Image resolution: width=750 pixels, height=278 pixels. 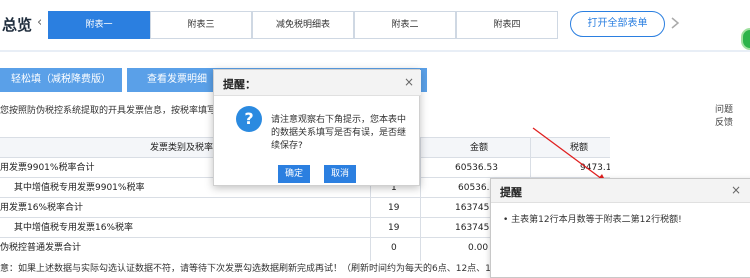 What do you see at coordinates (294, 174) in the screenshot?
I see `confirm-button: 确定` at bounding box center [294, 174].